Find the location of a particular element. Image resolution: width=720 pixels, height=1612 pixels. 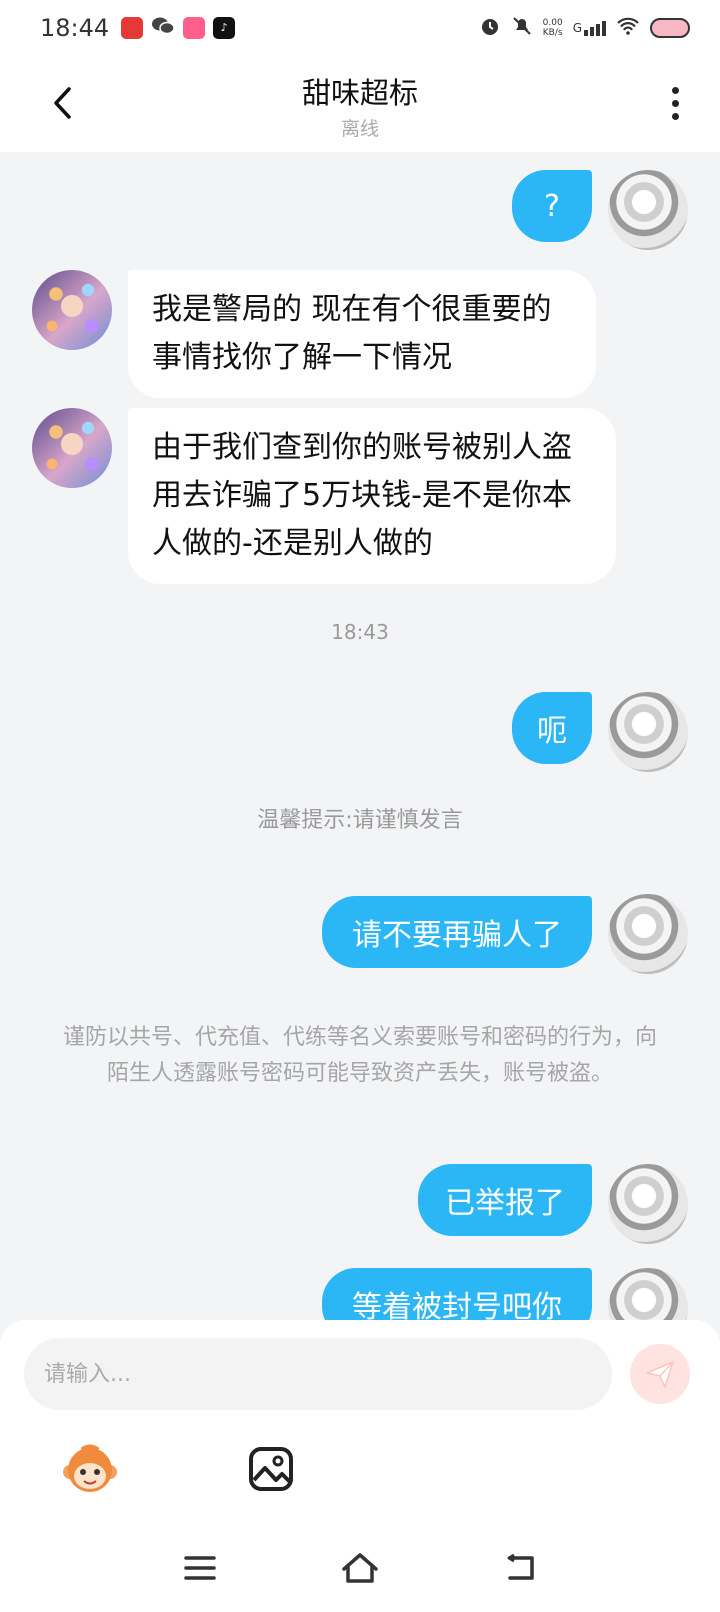

incoming-message: 我是警局的 现在有个很重要的事情找你了解一下情况 is located at coordinates (362, 334).